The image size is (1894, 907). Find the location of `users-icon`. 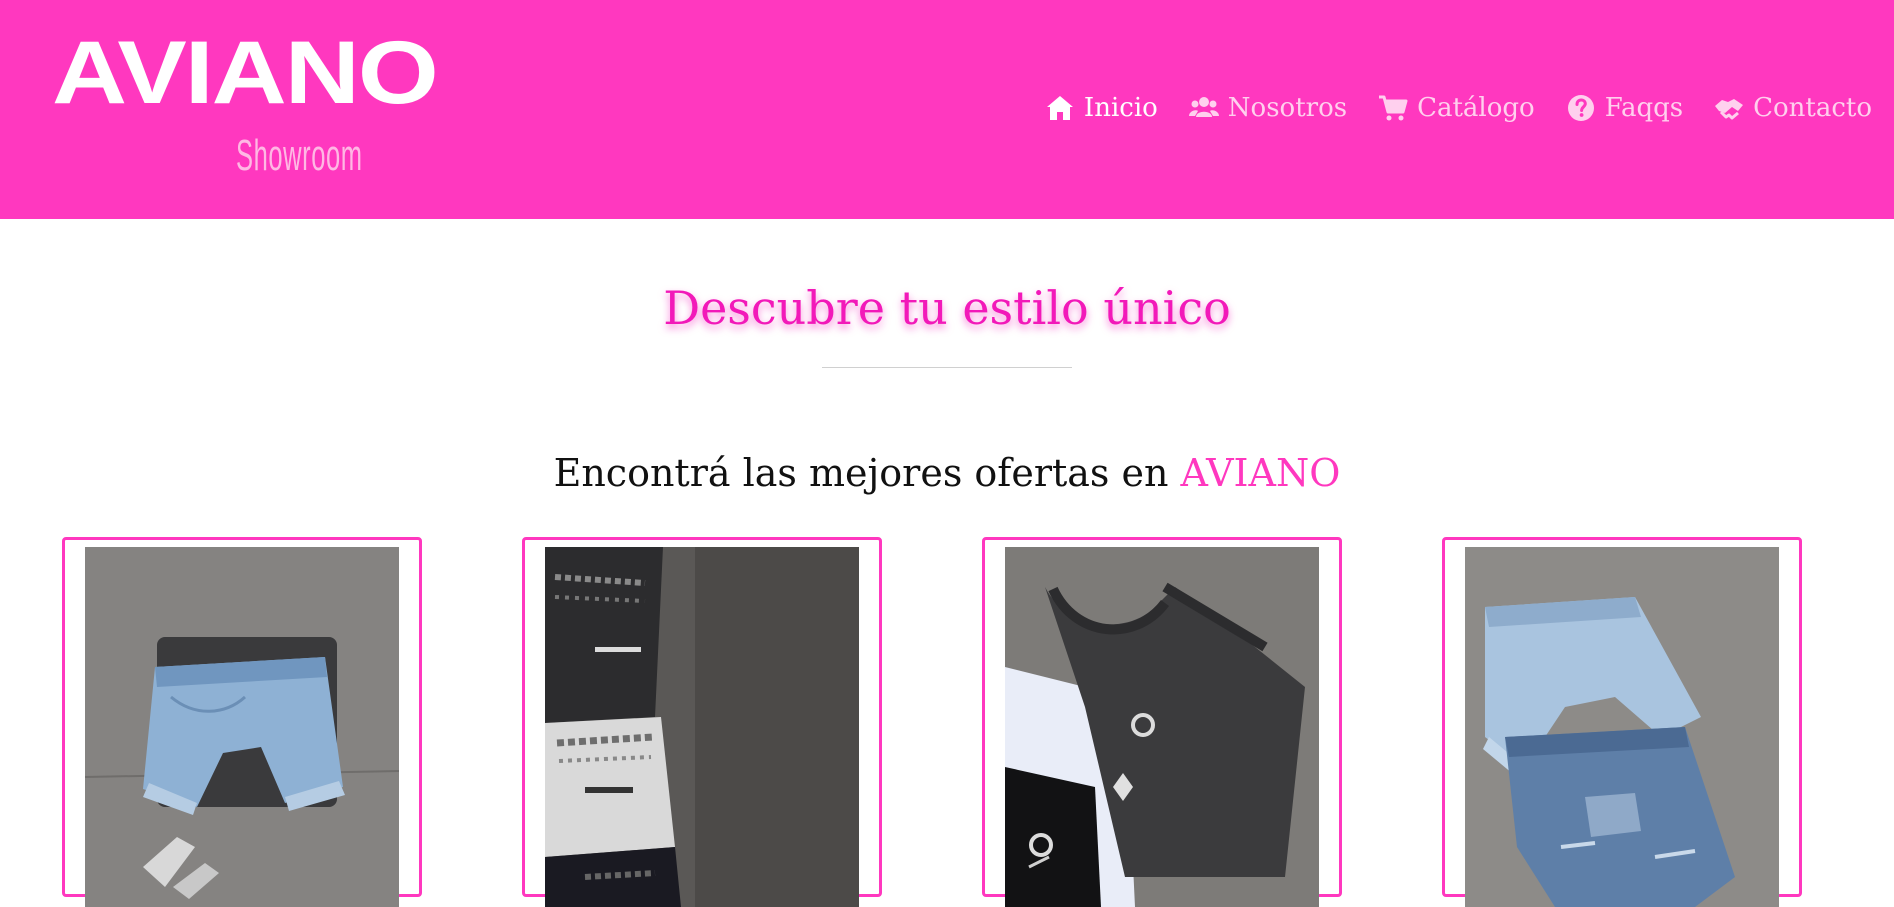

users-icon is located at coordinates (1204, 108).